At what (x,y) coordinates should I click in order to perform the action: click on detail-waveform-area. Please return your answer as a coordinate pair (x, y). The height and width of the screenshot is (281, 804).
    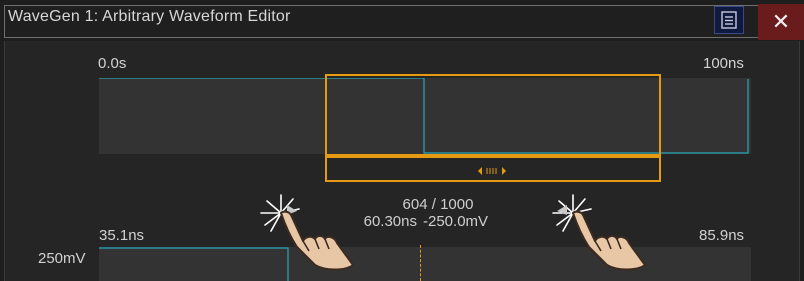
    Looking at the image, I should click on (425, 264).